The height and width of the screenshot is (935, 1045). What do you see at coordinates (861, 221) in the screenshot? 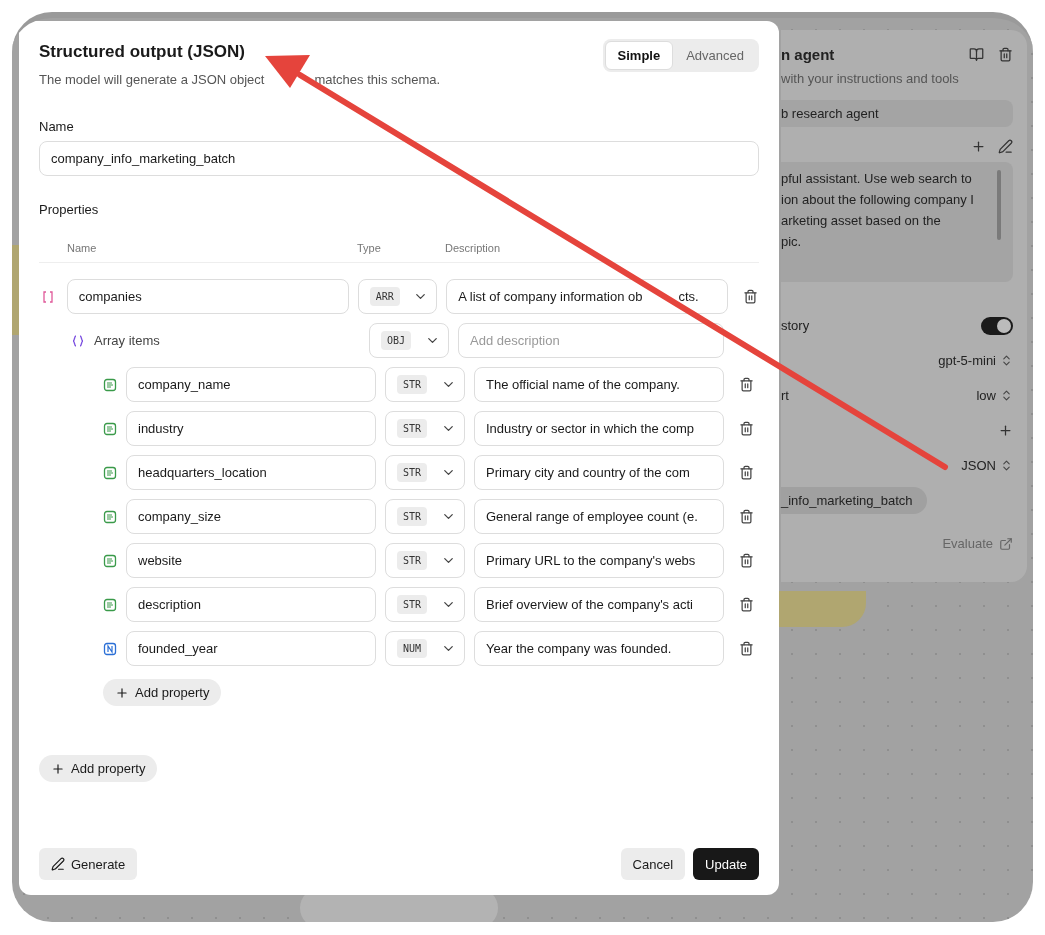
I see `instructions-text: arketing asset based on the` at bounding box center [861, 221].